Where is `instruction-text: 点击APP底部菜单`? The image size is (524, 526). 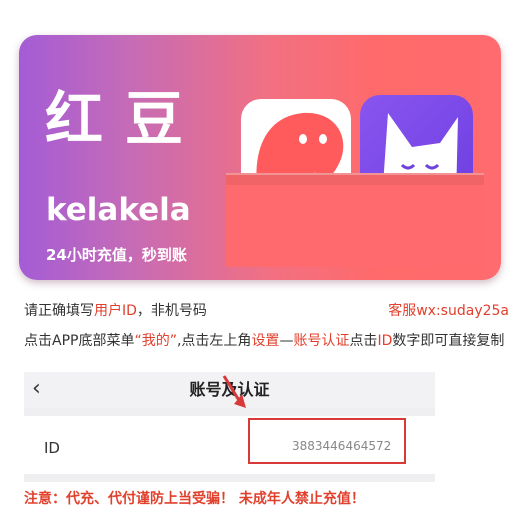 instruction-text: 点击APP底部菜单 is located at coordinates (79, 341).